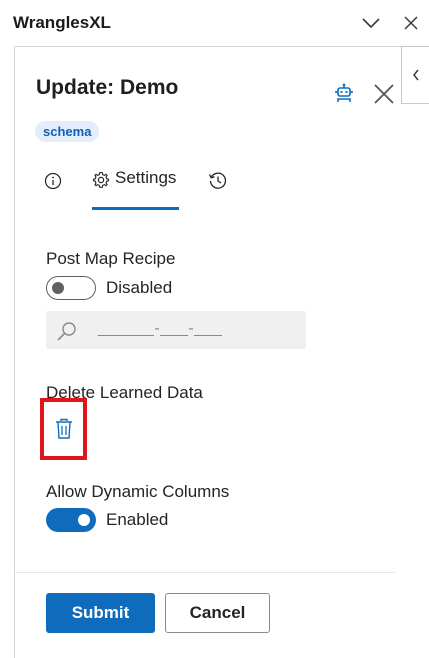 The width and height of the screenshot is (429, 658). I want to click on cancel-button: Cancel, so click(217, 613).